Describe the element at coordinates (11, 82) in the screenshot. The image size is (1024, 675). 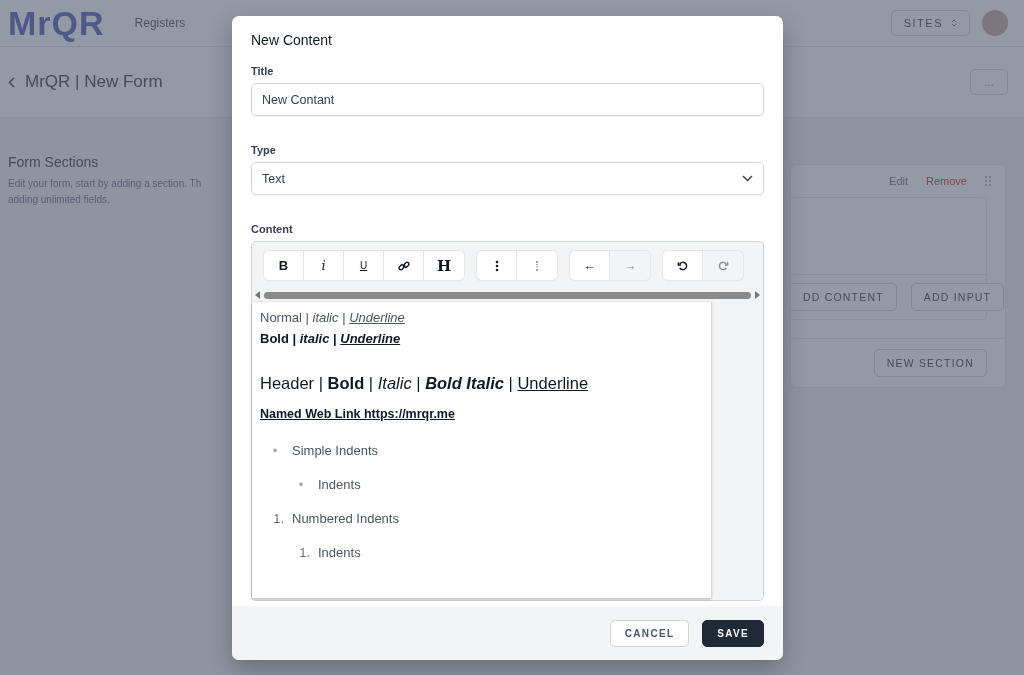
I see `back-chevron-icon` at that location.